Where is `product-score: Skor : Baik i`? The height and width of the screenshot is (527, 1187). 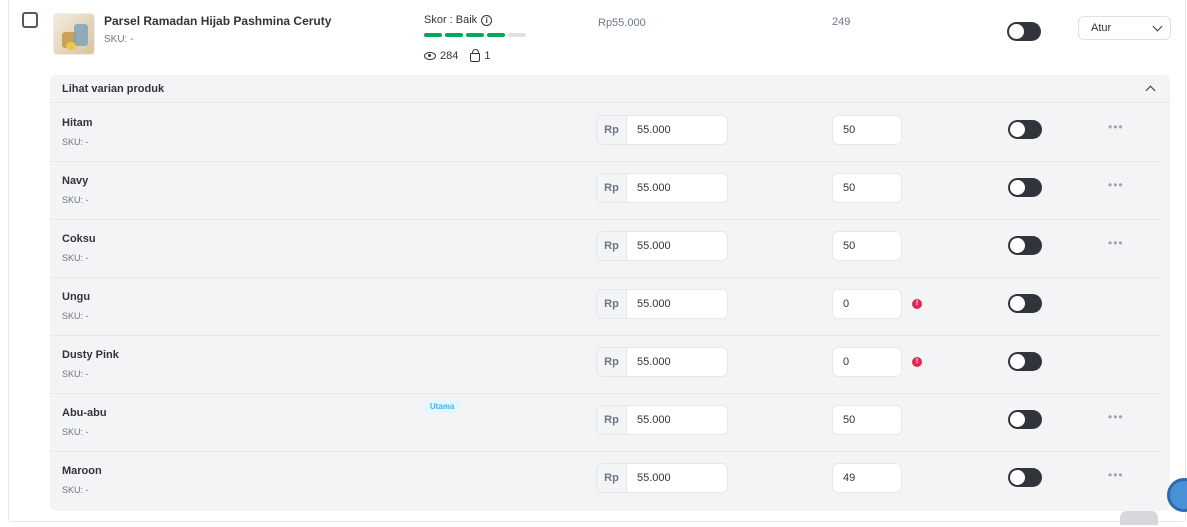 product-score: Skor : Baik i is located at coordinates (458, 20).